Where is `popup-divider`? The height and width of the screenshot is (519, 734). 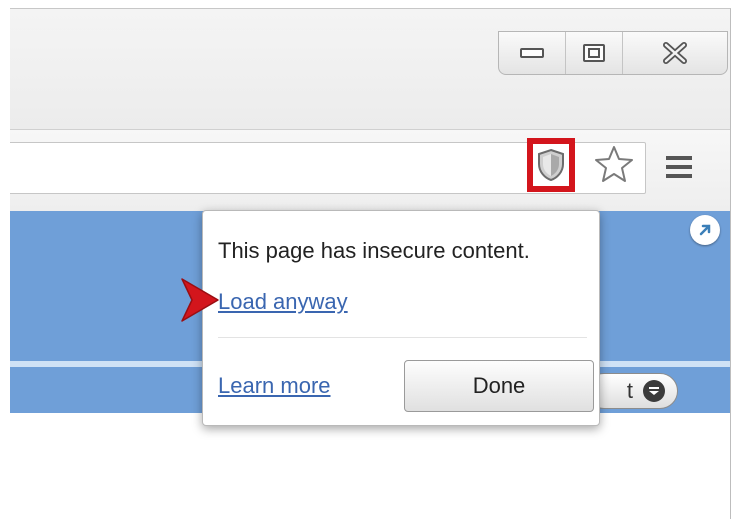 popup-divider is located at coordinates (402, 337).